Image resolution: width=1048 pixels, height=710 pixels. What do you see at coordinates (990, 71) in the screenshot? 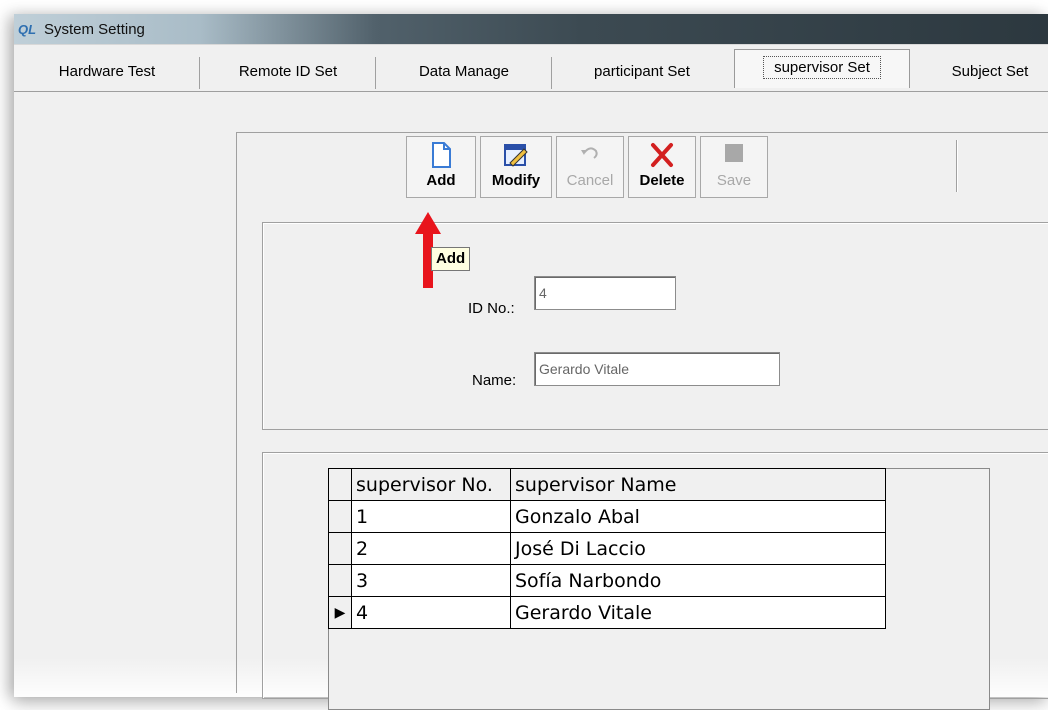
I see `tab-label: Subject Set` at bounding box center [990, 71].